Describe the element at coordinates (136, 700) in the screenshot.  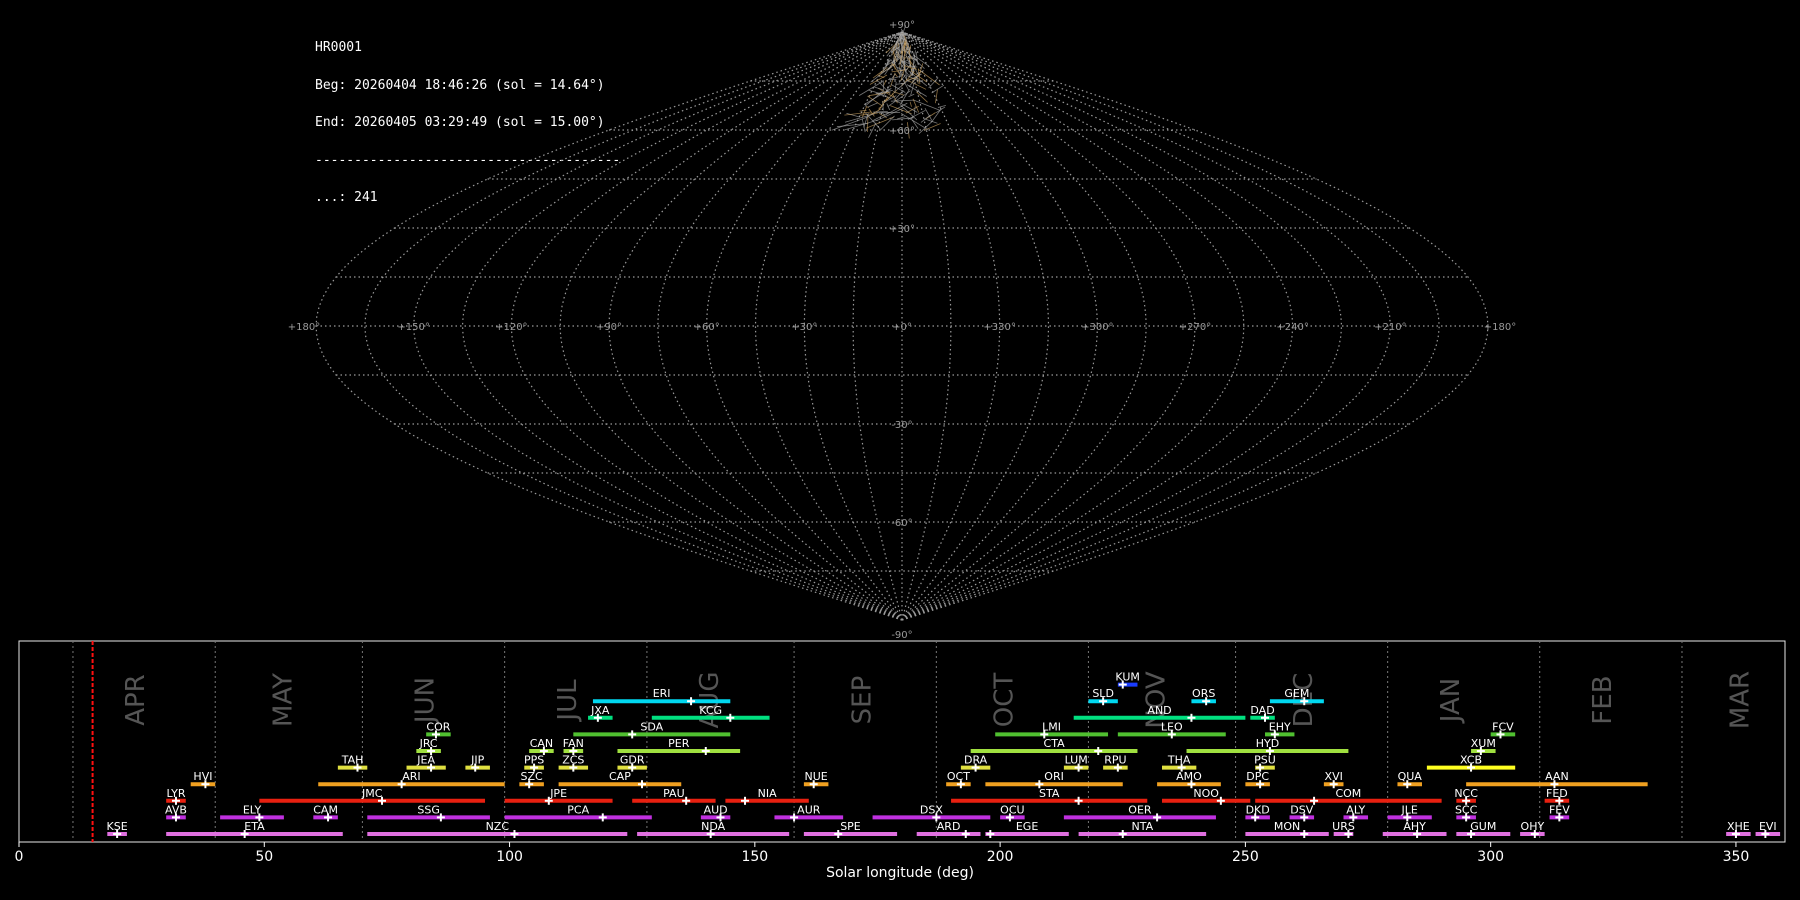
I see `month-label: APR` at that location.